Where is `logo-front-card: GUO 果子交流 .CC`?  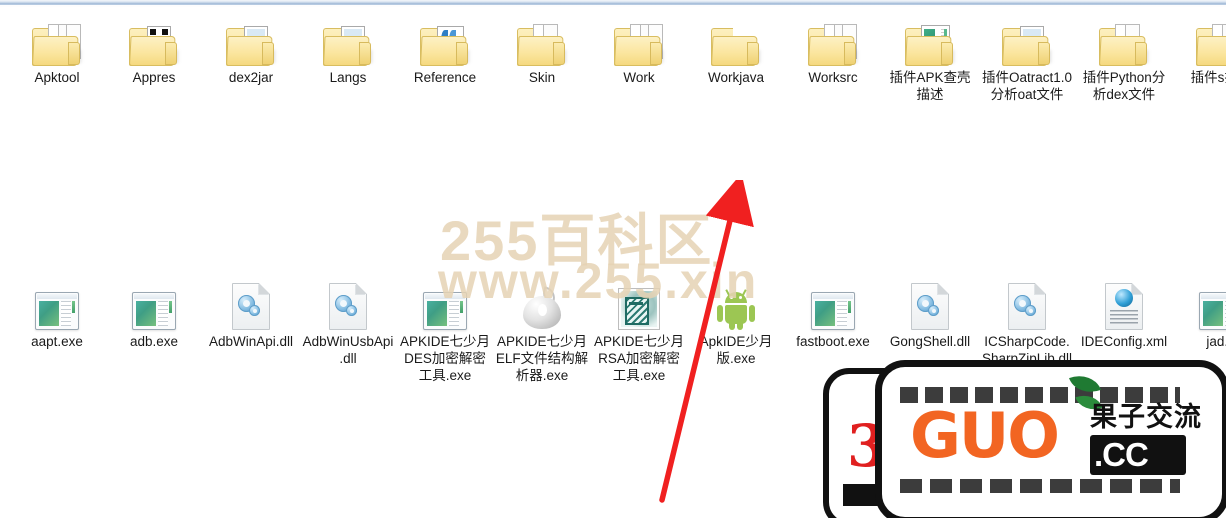 logo-front-card: GUO 果子交流 .CC is located at coordinates (1050, 439).